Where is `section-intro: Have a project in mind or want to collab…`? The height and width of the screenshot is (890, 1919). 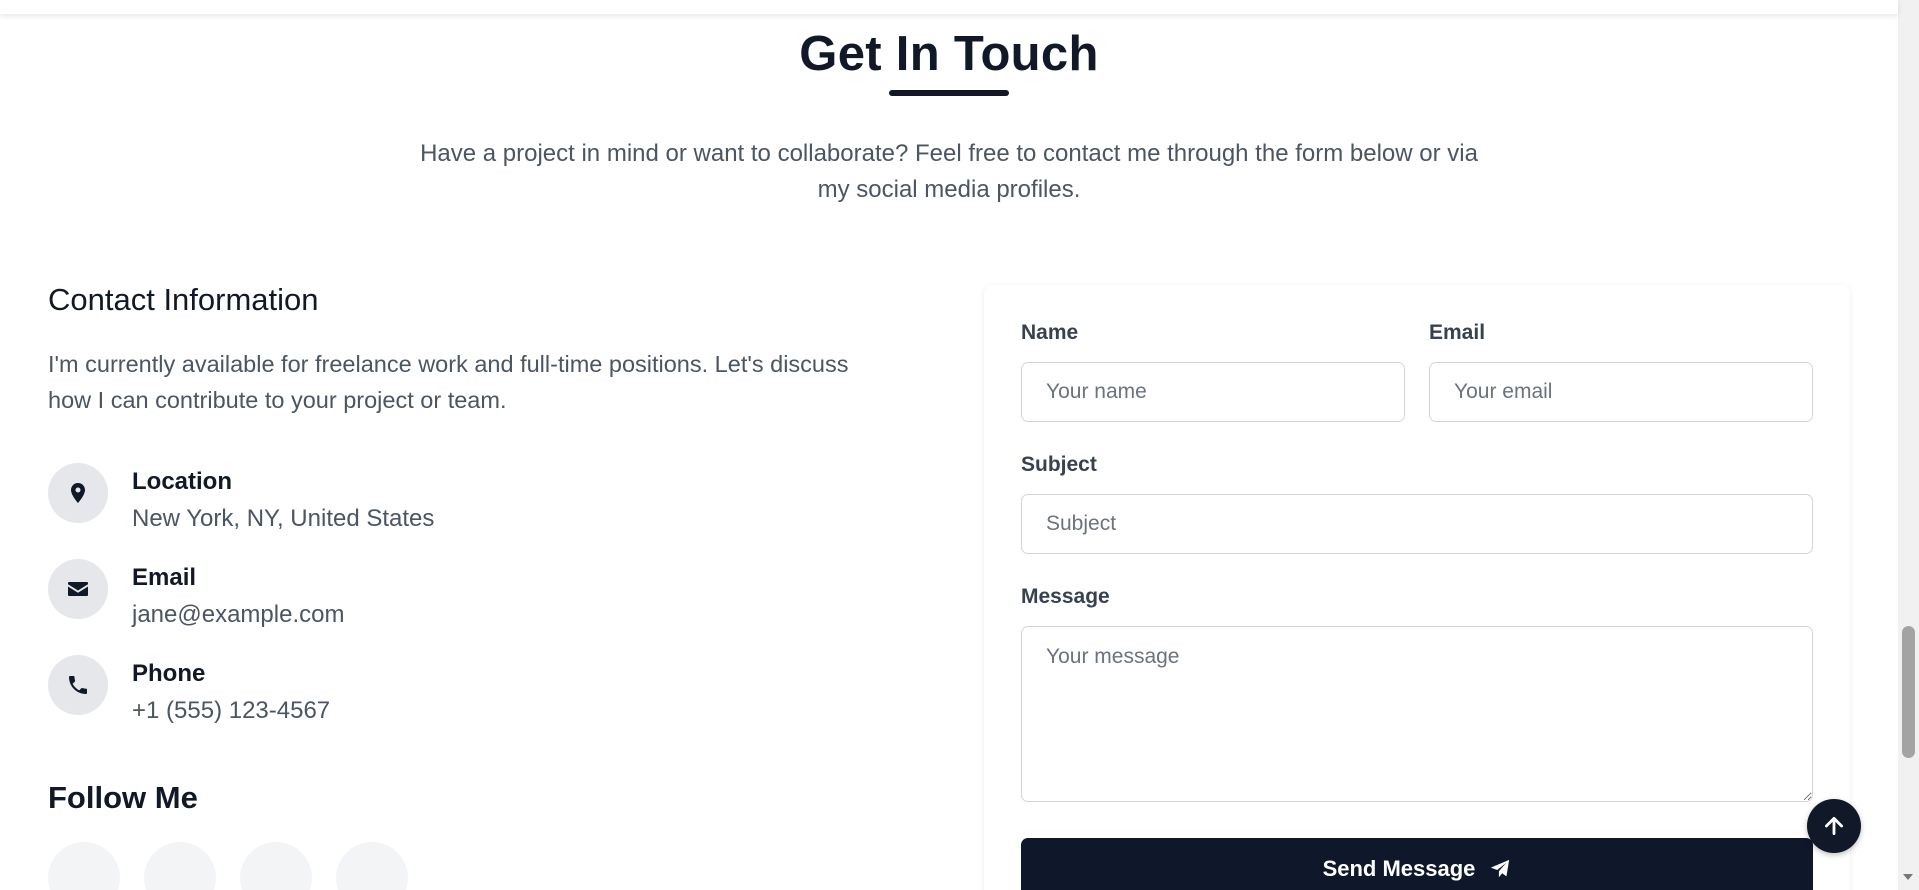
section-intro: Have a project in mind or want to collab… is located at coordinates (949, 171).